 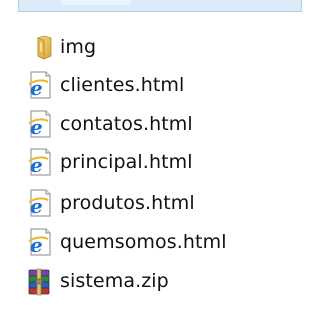 I want to click on file-item-clientes: e clientes.html, so click(x=159, y=85).